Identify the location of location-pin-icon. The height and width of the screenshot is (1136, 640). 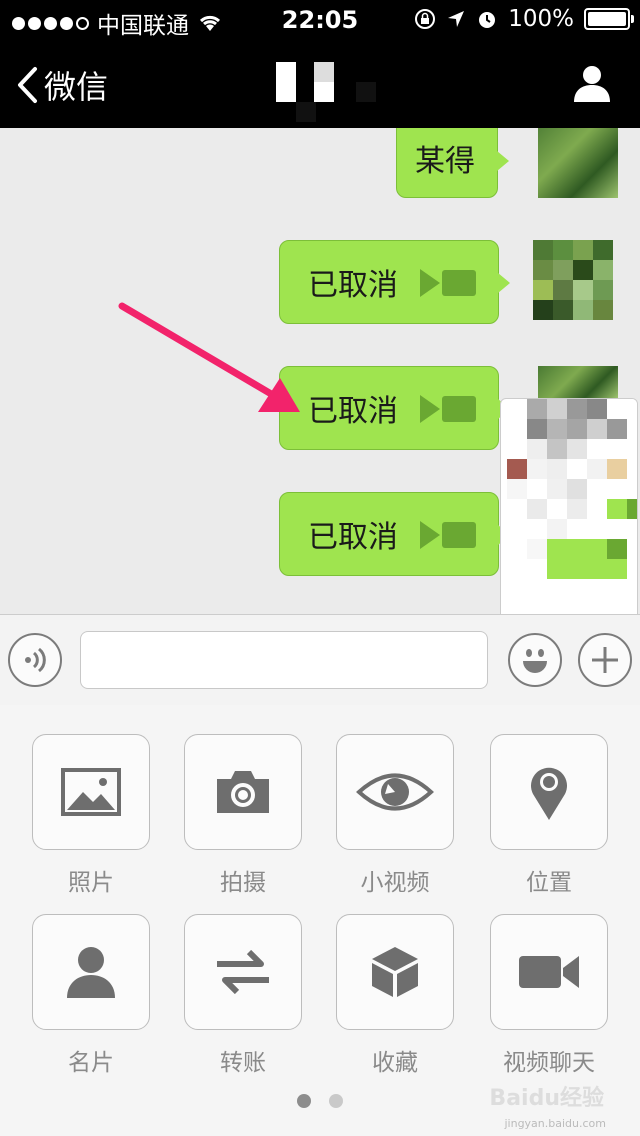
(549, 793).